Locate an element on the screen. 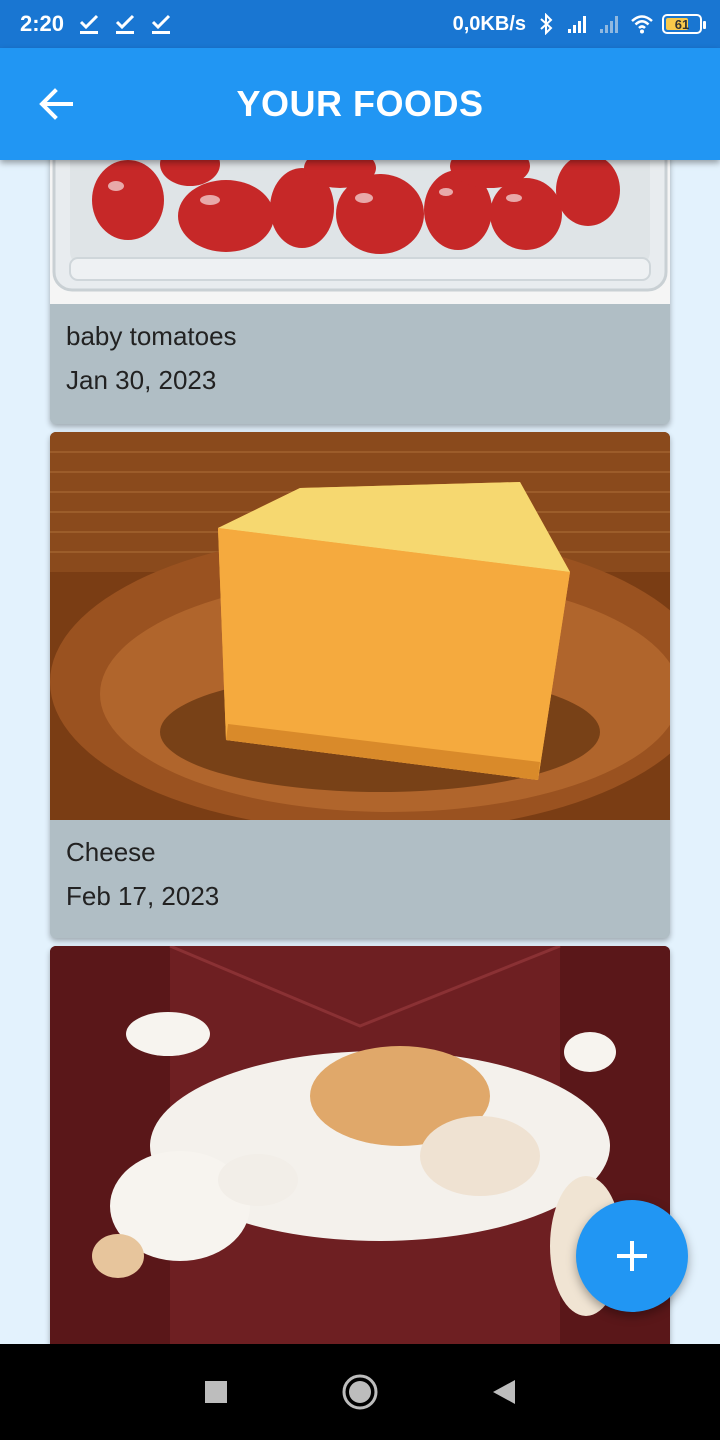 This screenshot has height=1440, width=720. battery-icon: 61 is located at coordinates (684, 24).